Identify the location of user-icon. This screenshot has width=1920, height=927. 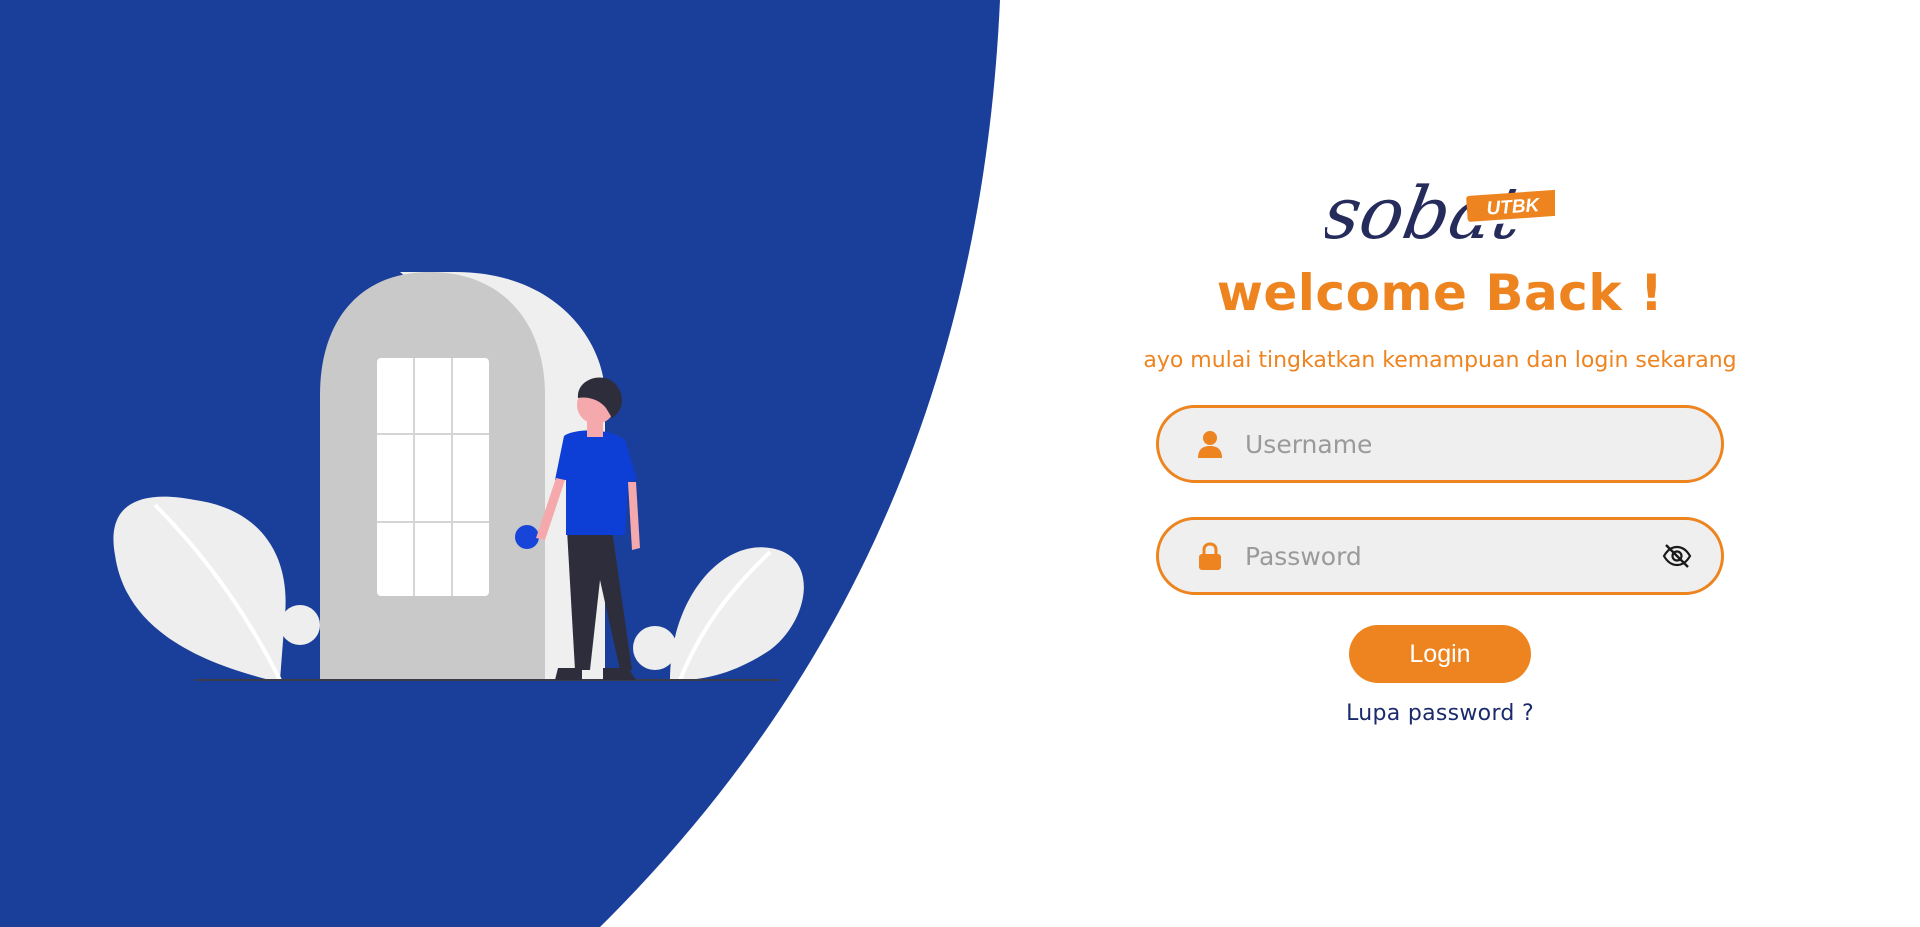
(1210, 444).